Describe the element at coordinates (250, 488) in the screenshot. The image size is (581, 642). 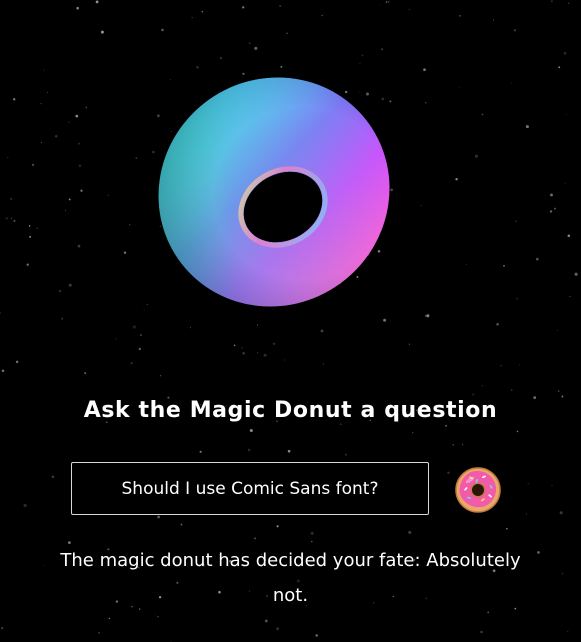
I see `question-input` at that location.